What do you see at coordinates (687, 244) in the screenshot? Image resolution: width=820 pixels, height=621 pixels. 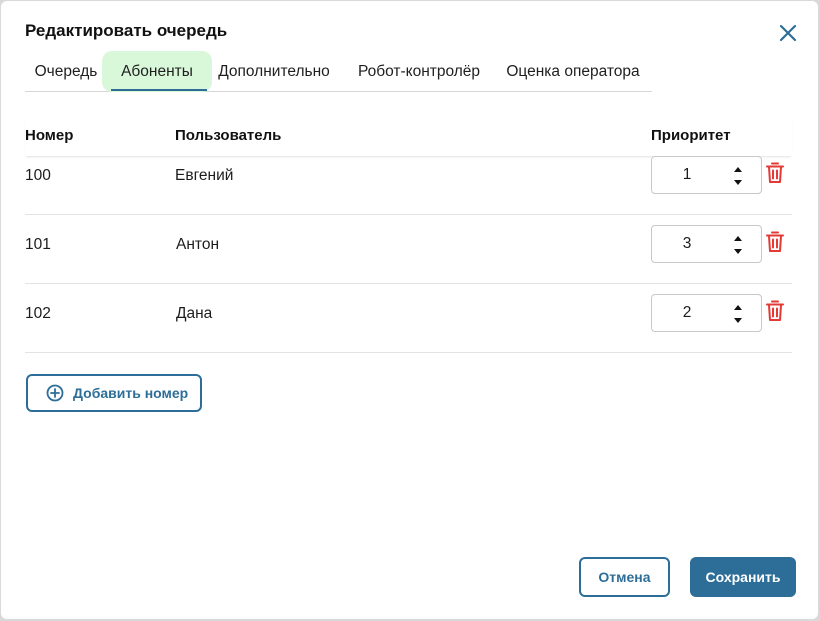 I see `priority-value: 3` at bounding box center [687, 244].